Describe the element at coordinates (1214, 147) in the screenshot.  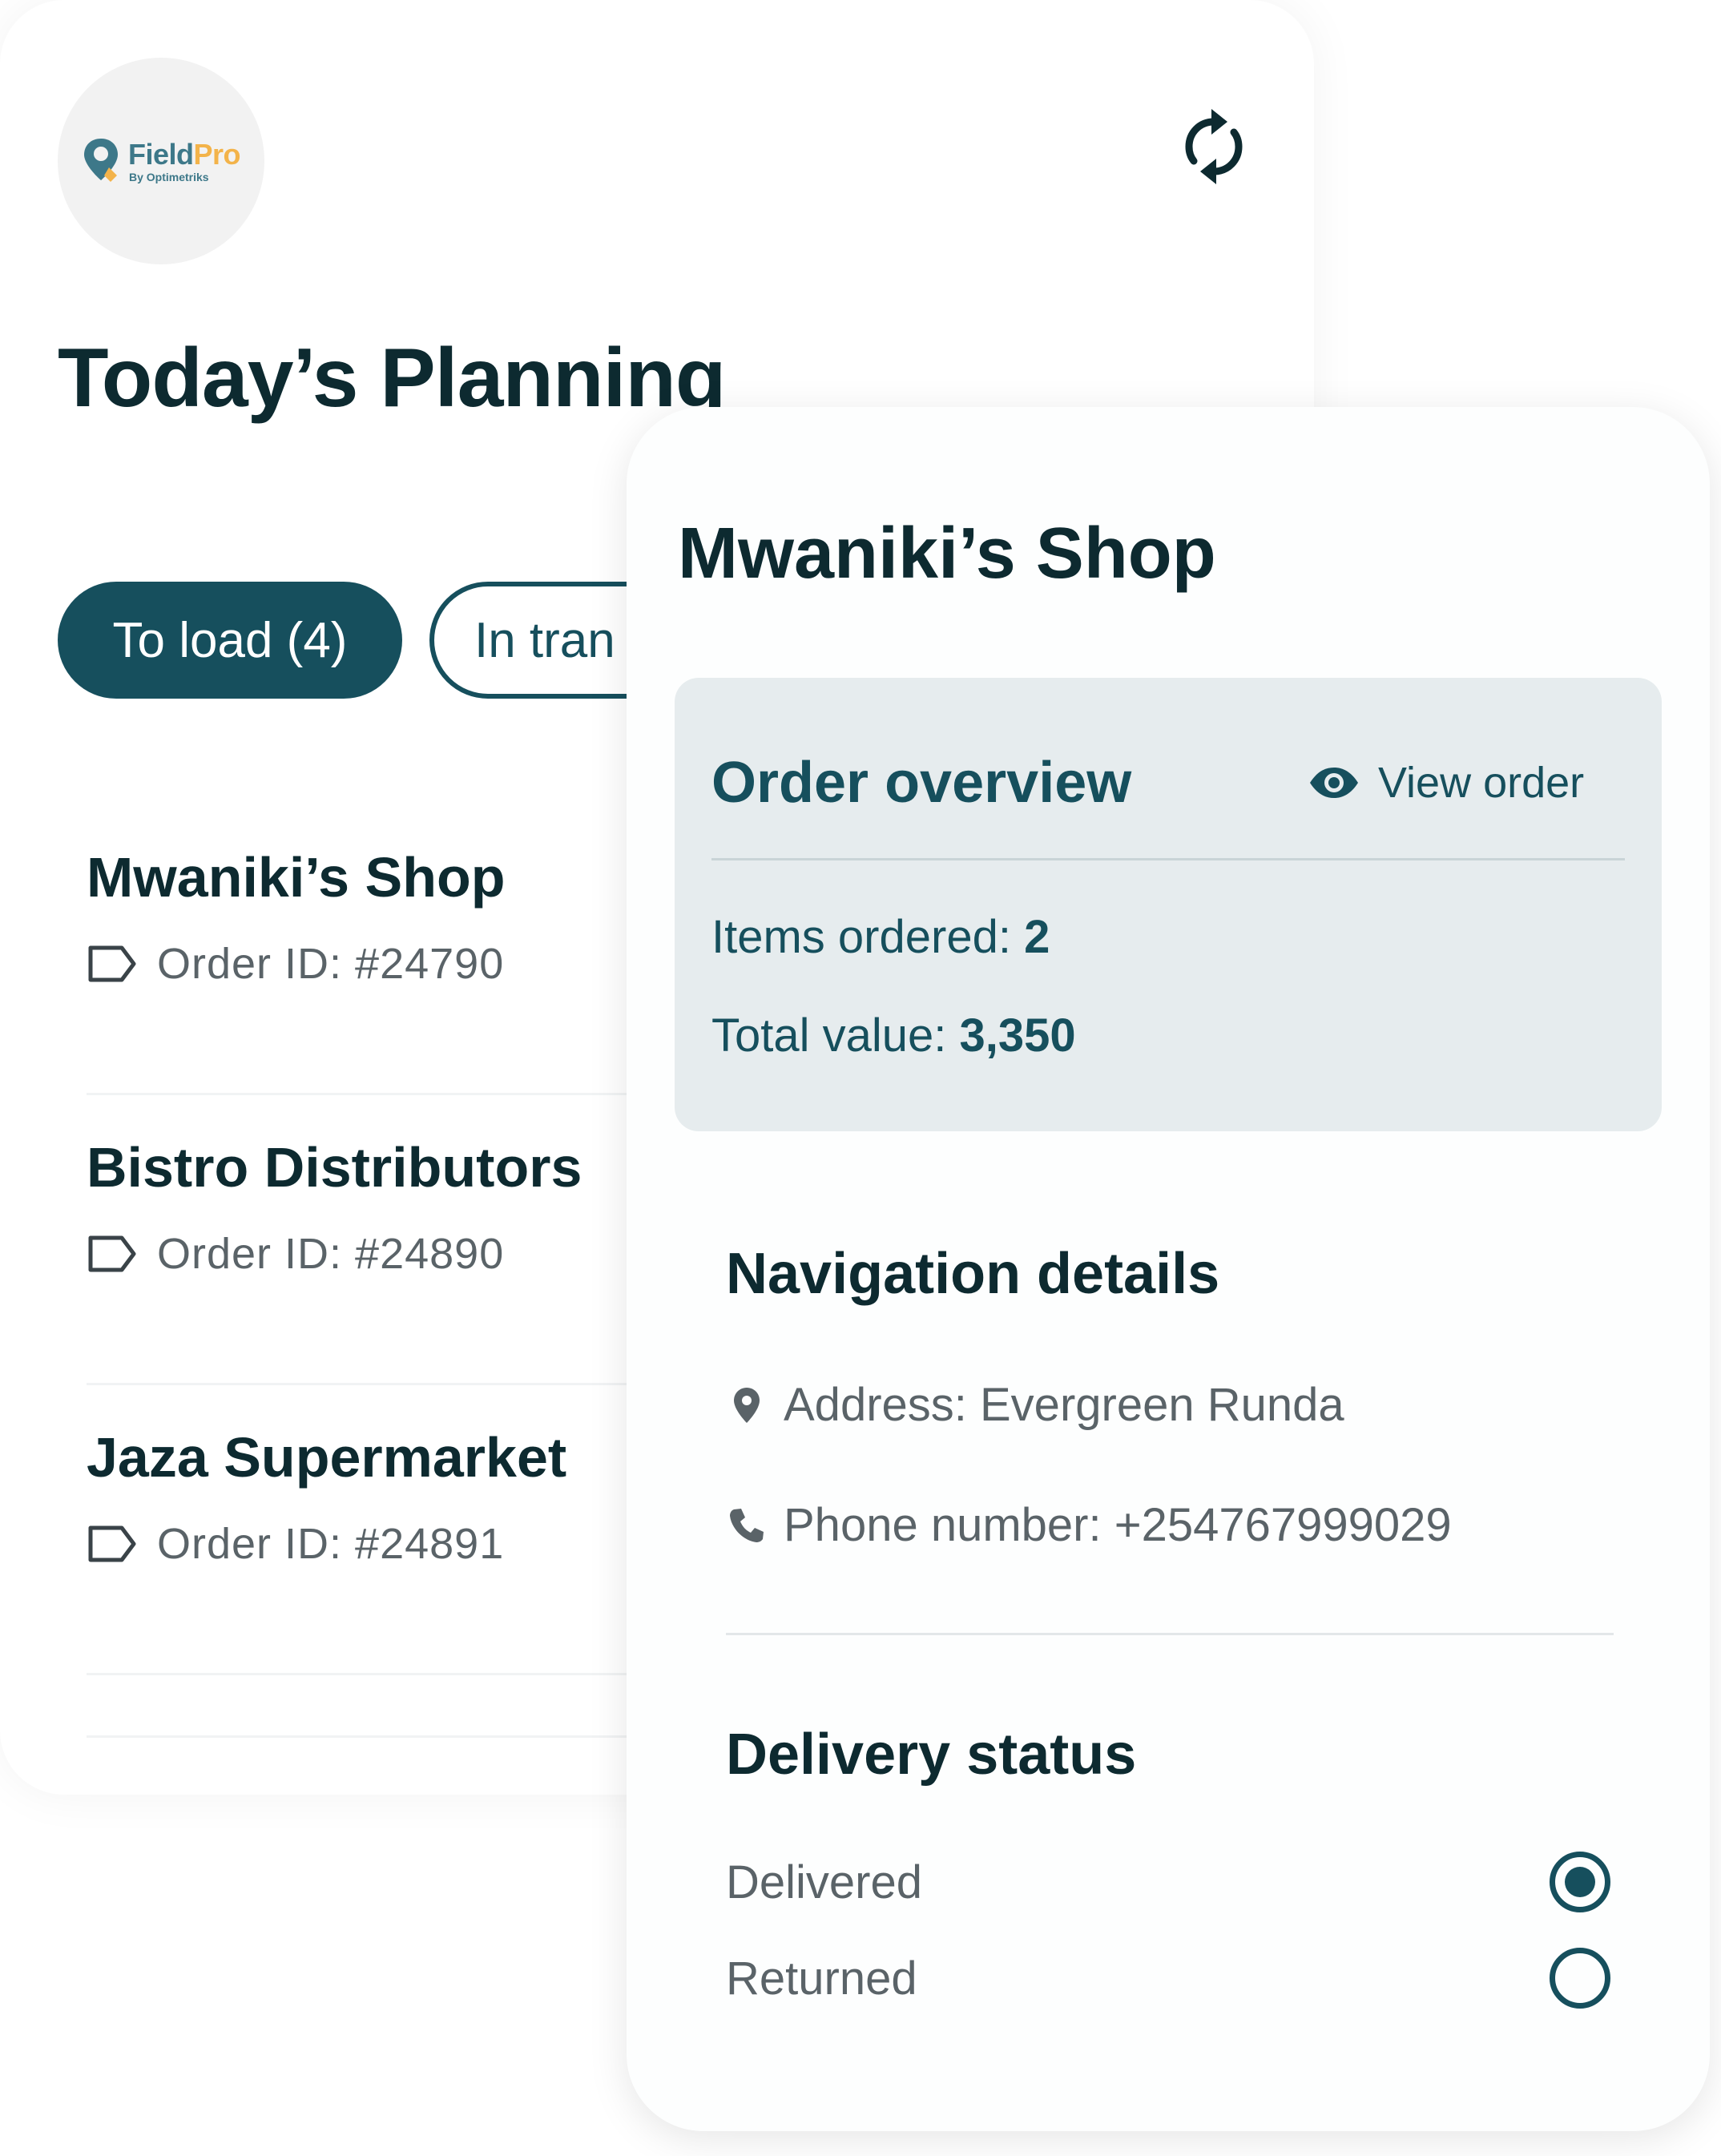
I see `refresh-icon` at that location.